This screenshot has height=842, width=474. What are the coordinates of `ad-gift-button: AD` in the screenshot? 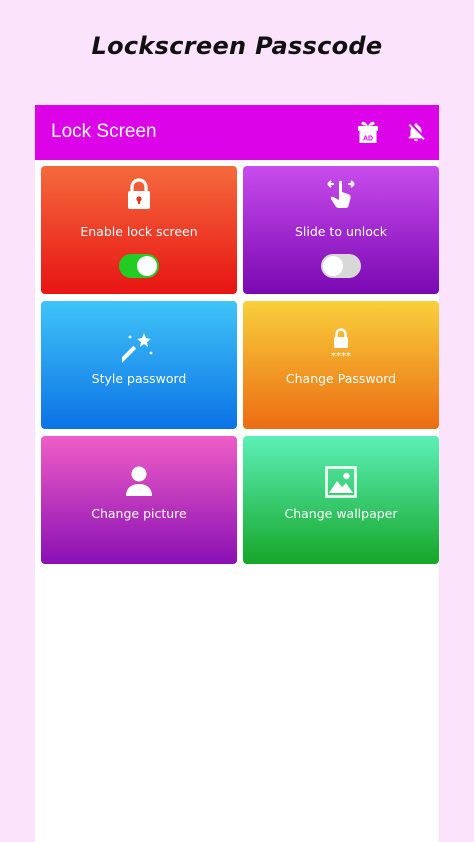 It's located at (368, 132).